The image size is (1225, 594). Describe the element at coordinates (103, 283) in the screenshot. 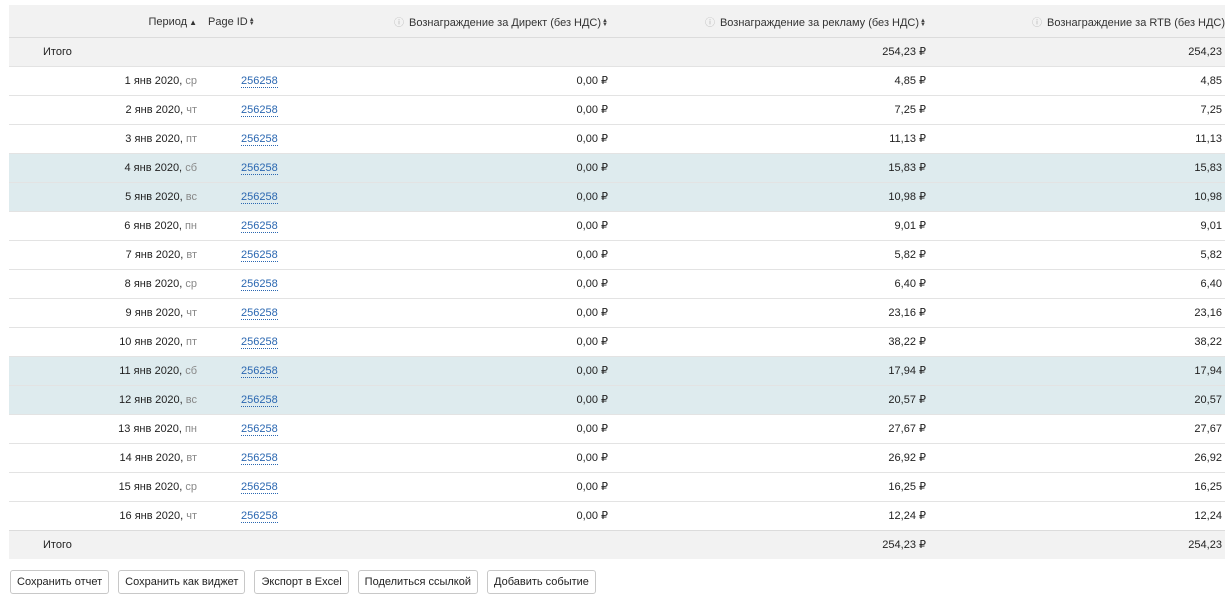

I see `period-cell: 8 янв 2020, ср` at that location.